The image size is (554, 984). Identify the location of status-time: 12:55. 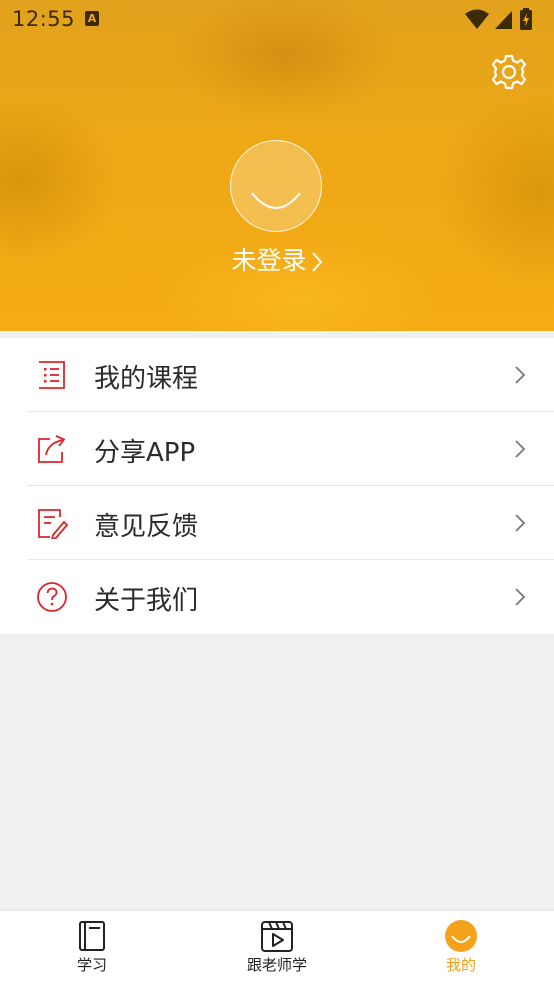
(44, 19).